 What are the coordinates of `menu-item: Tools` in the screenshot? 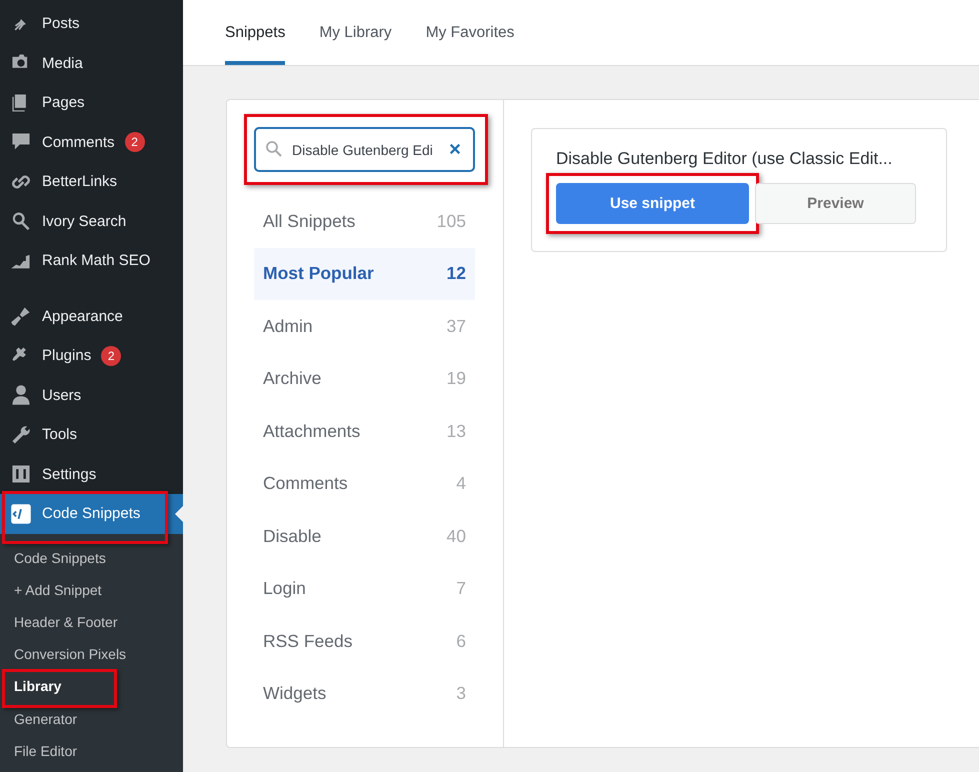 It's located at (91, 434).